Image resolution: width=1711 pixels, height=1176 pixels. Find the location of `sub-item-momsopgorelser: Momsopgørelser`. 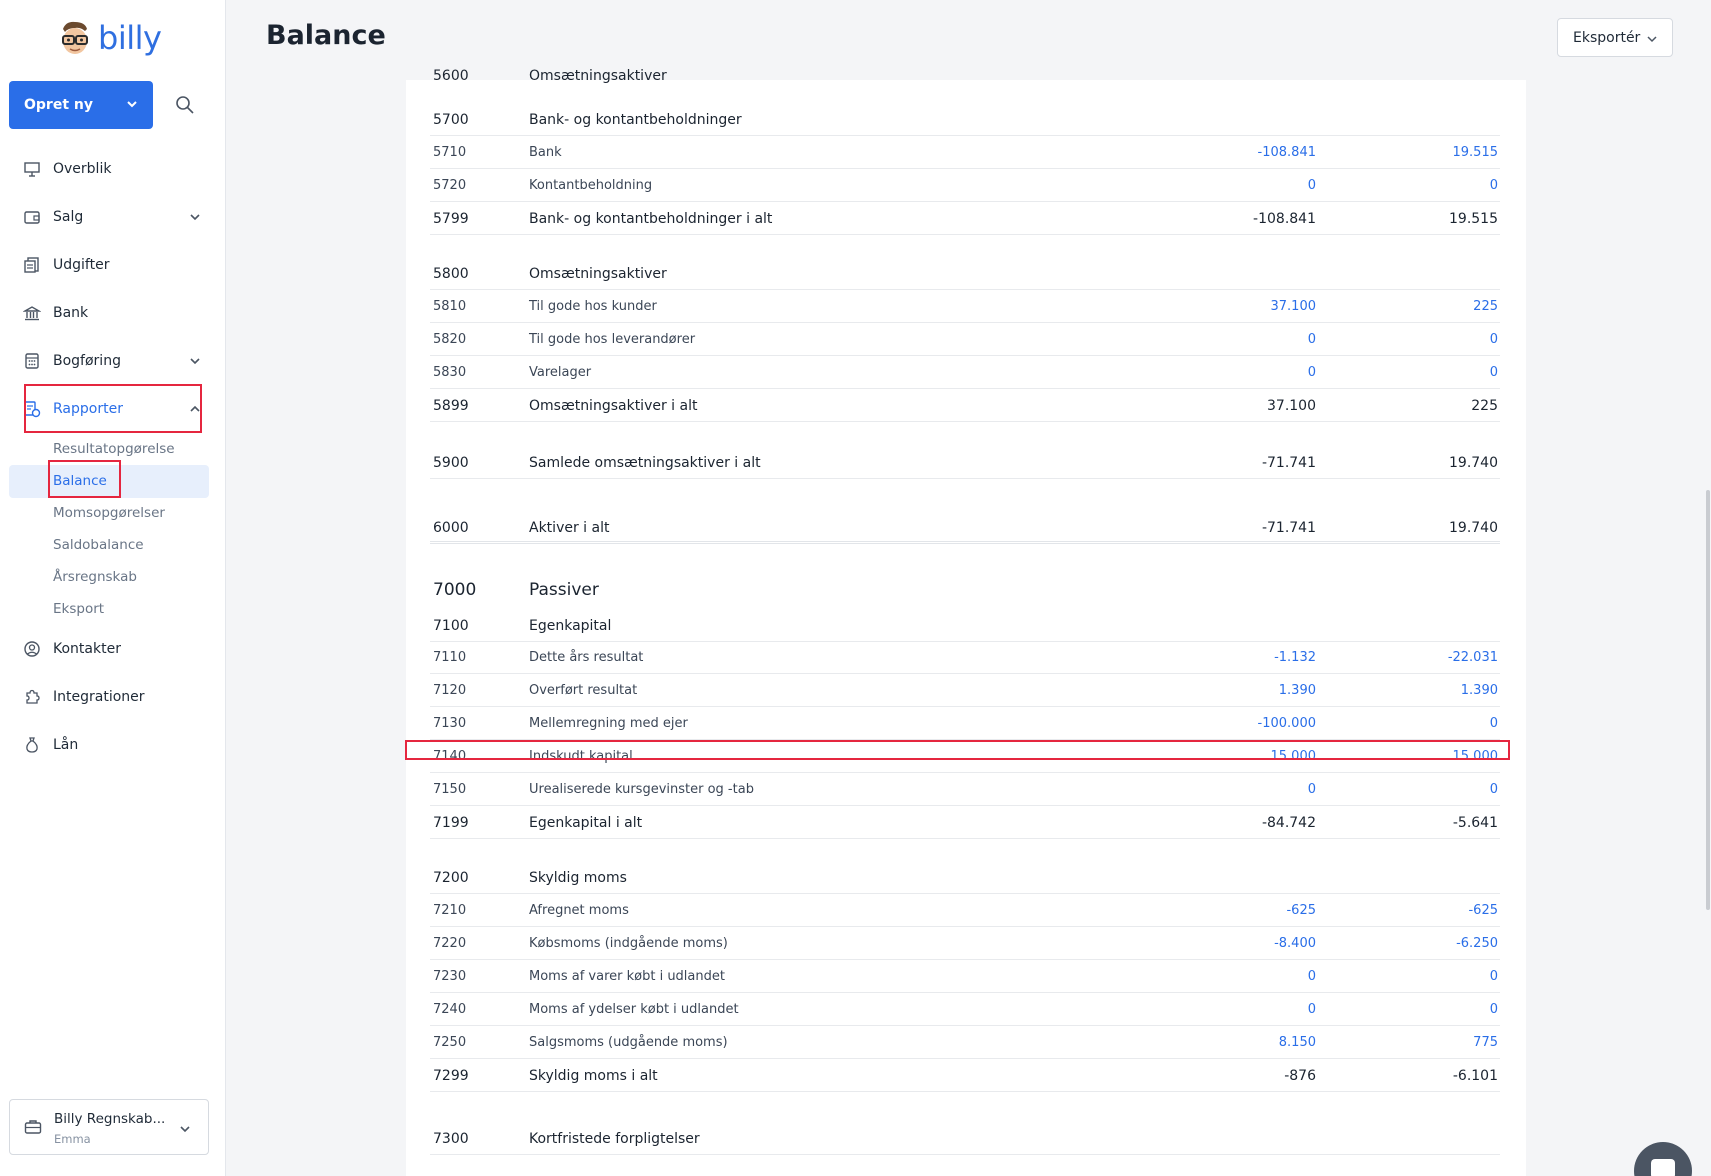

sub-item-momsopgorelser: Momsopgørelser is located at coordinates (109, 513).